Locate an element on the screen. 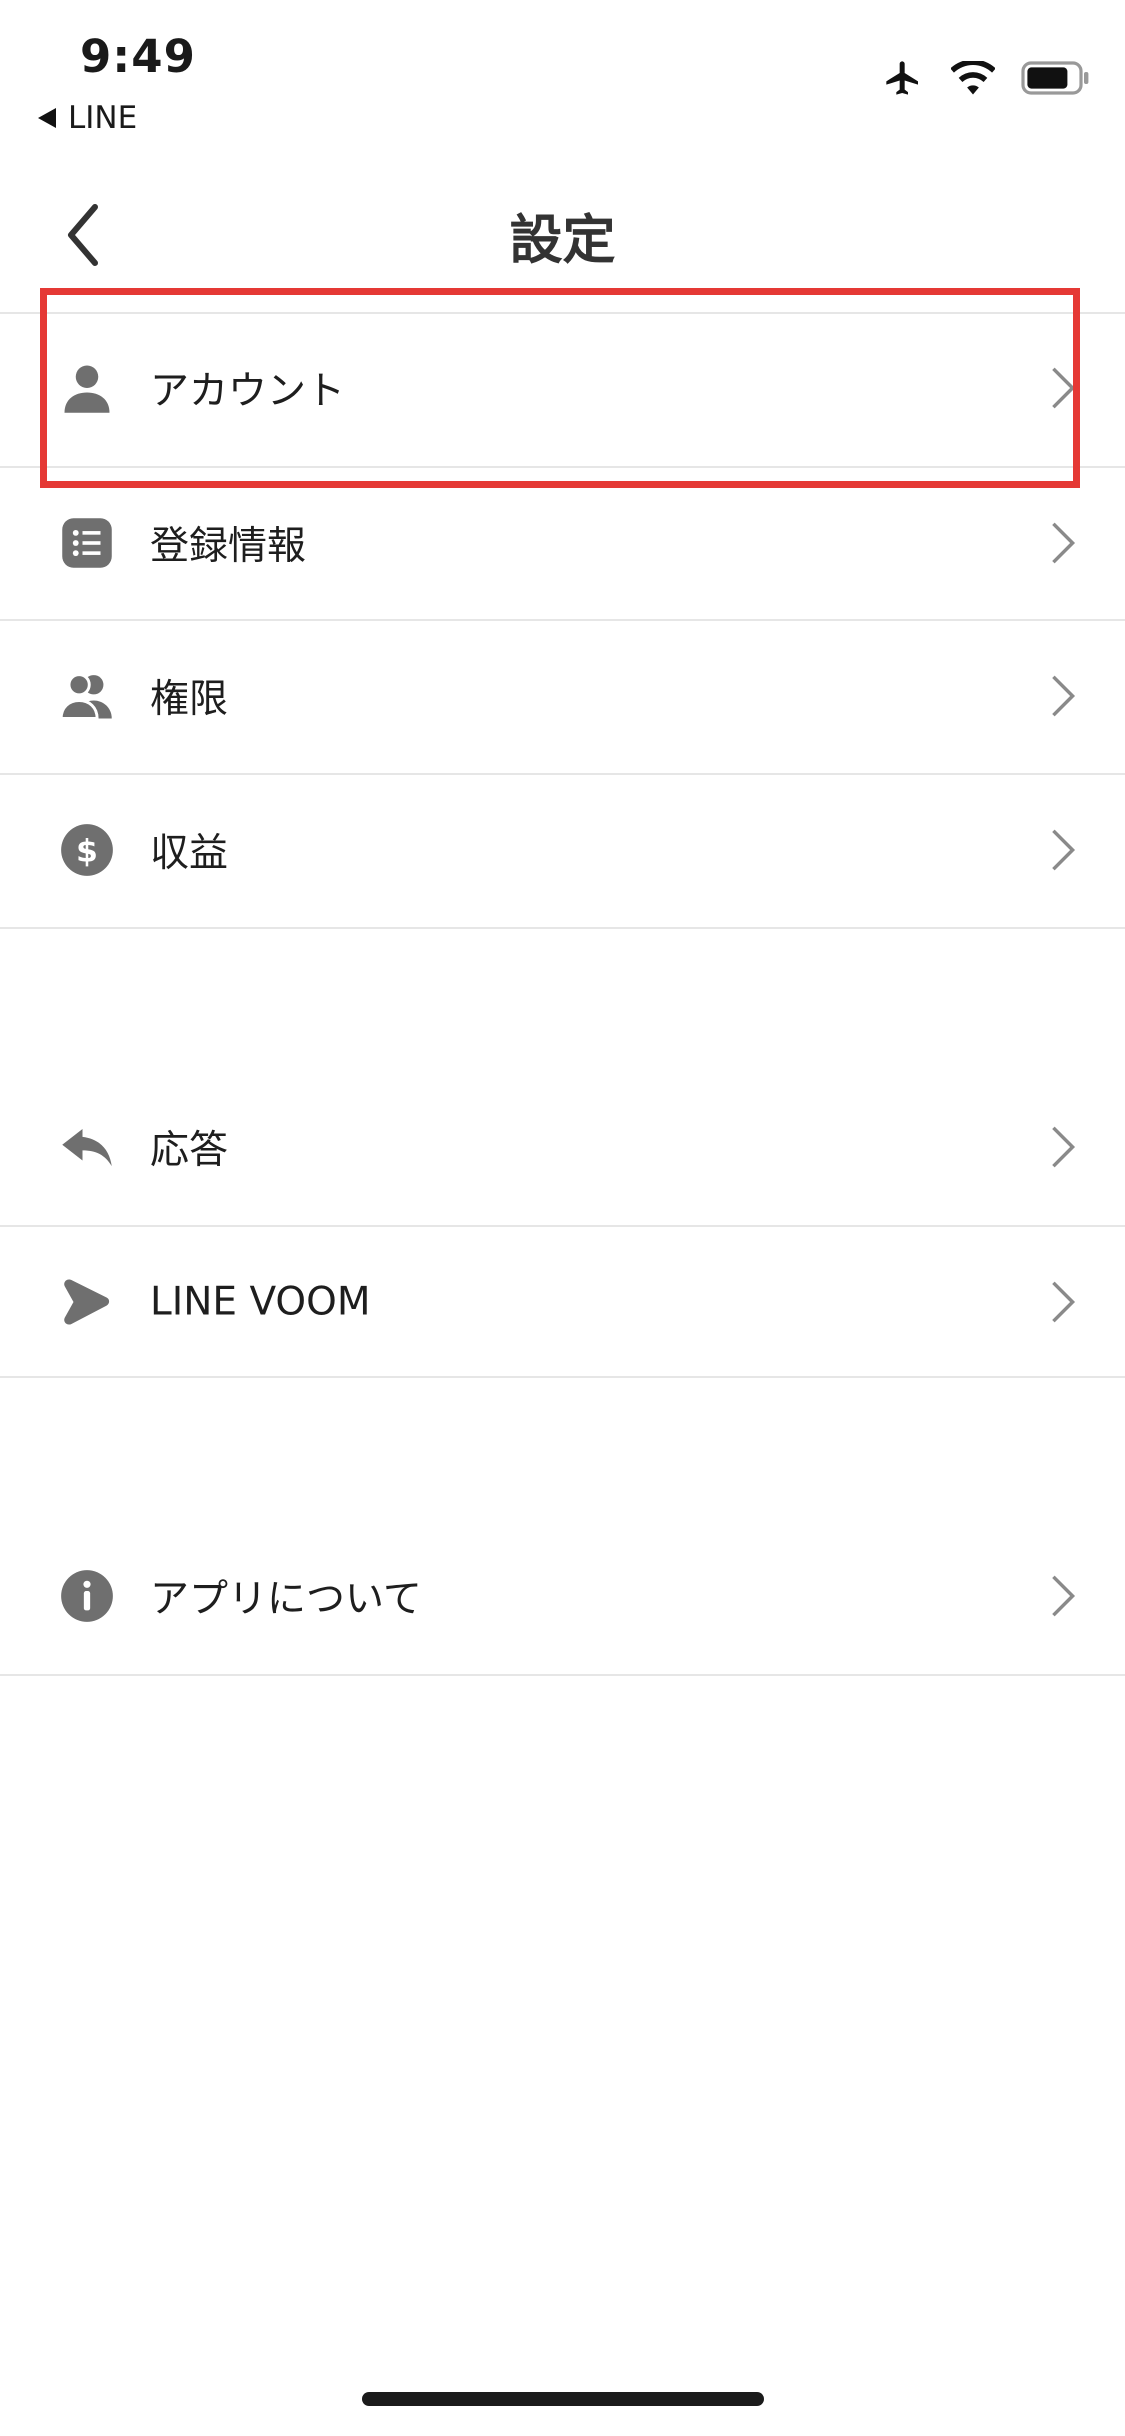 The image size is (1125, 2436). navigation-bar: 設定 is located at coordinates (562, 240).